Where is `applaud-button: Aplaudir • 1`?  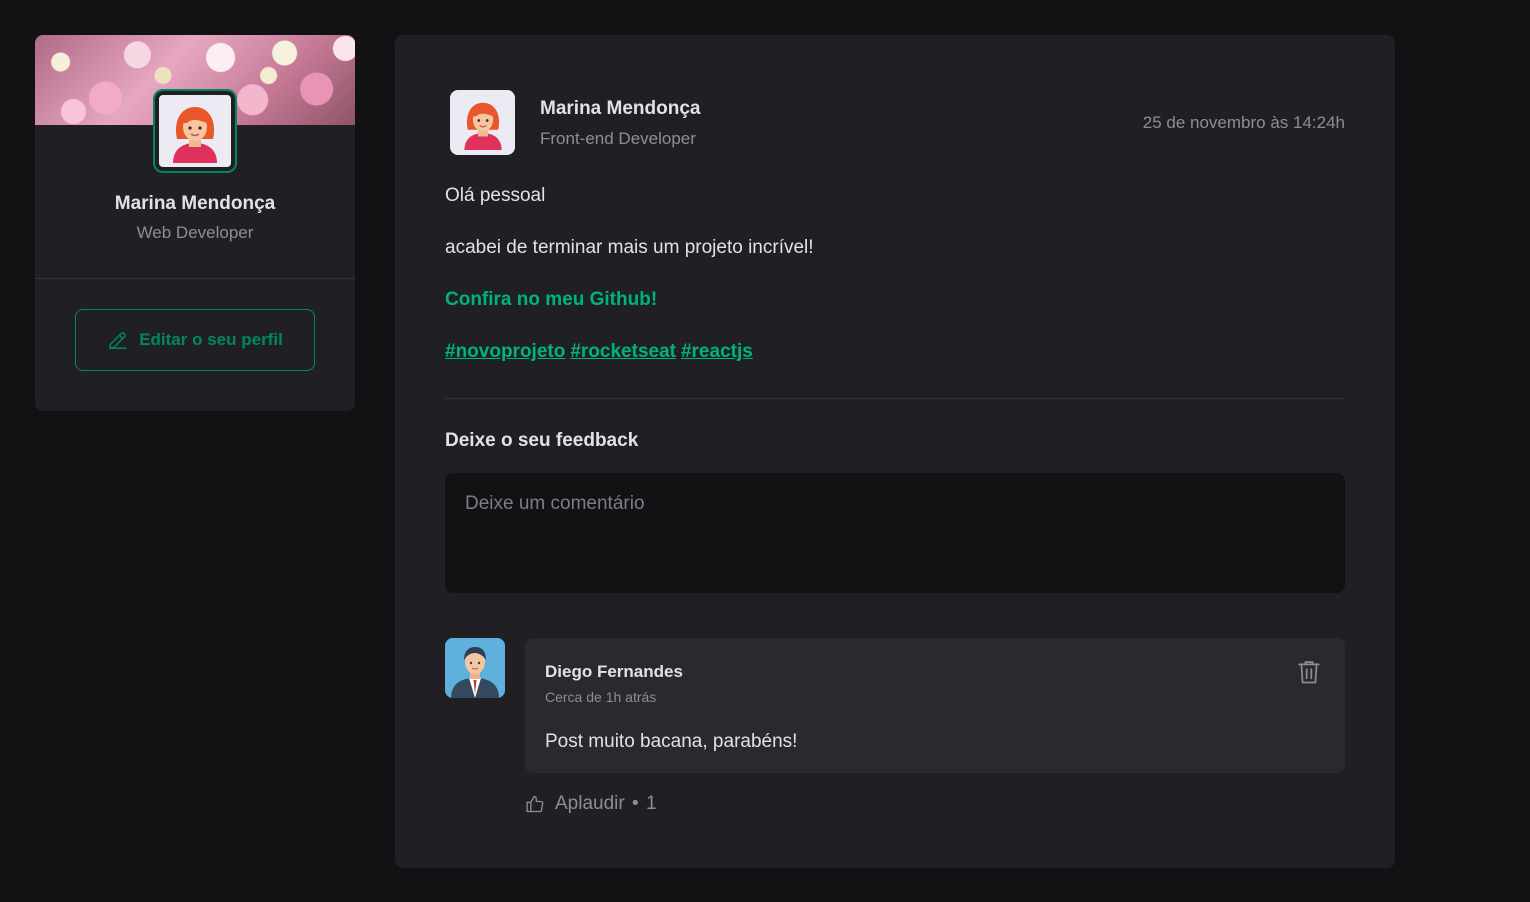
applaud-button: Aplaudir • 1 is located at coordinates (591, 804).